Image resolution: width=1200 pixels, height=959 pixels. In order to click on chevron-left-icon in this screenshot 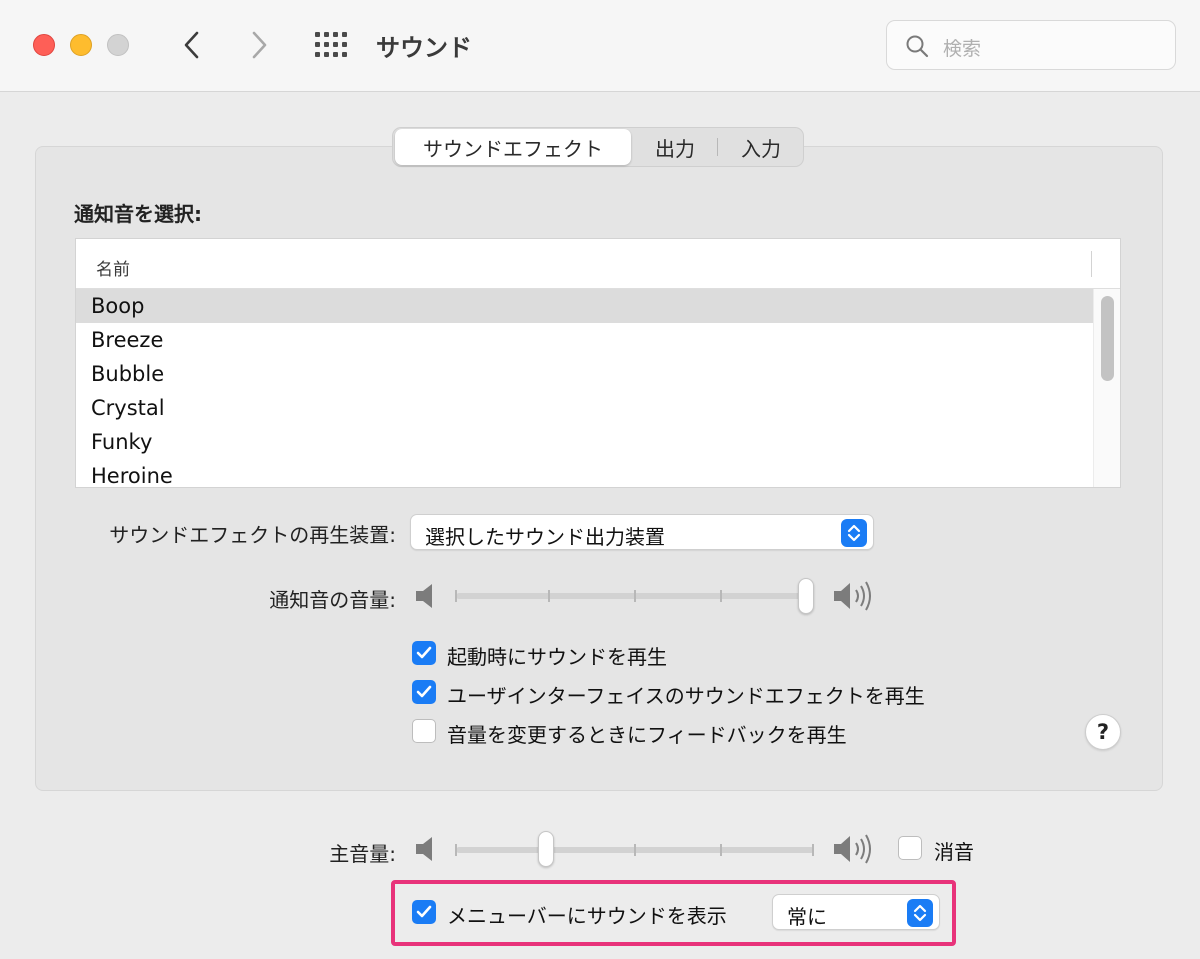, I will do `click(191, 45)`.